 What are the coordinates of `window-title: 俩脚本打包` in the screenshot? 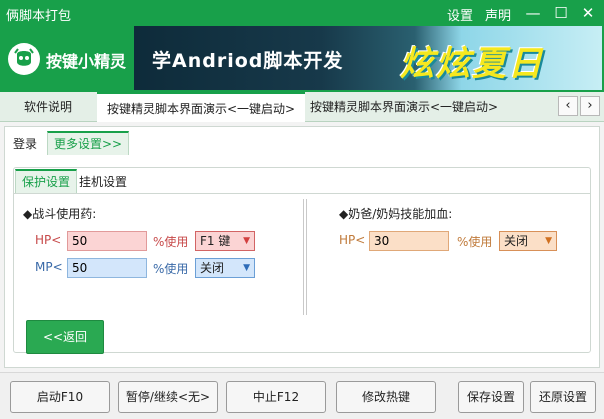 It's located at (39, 16).